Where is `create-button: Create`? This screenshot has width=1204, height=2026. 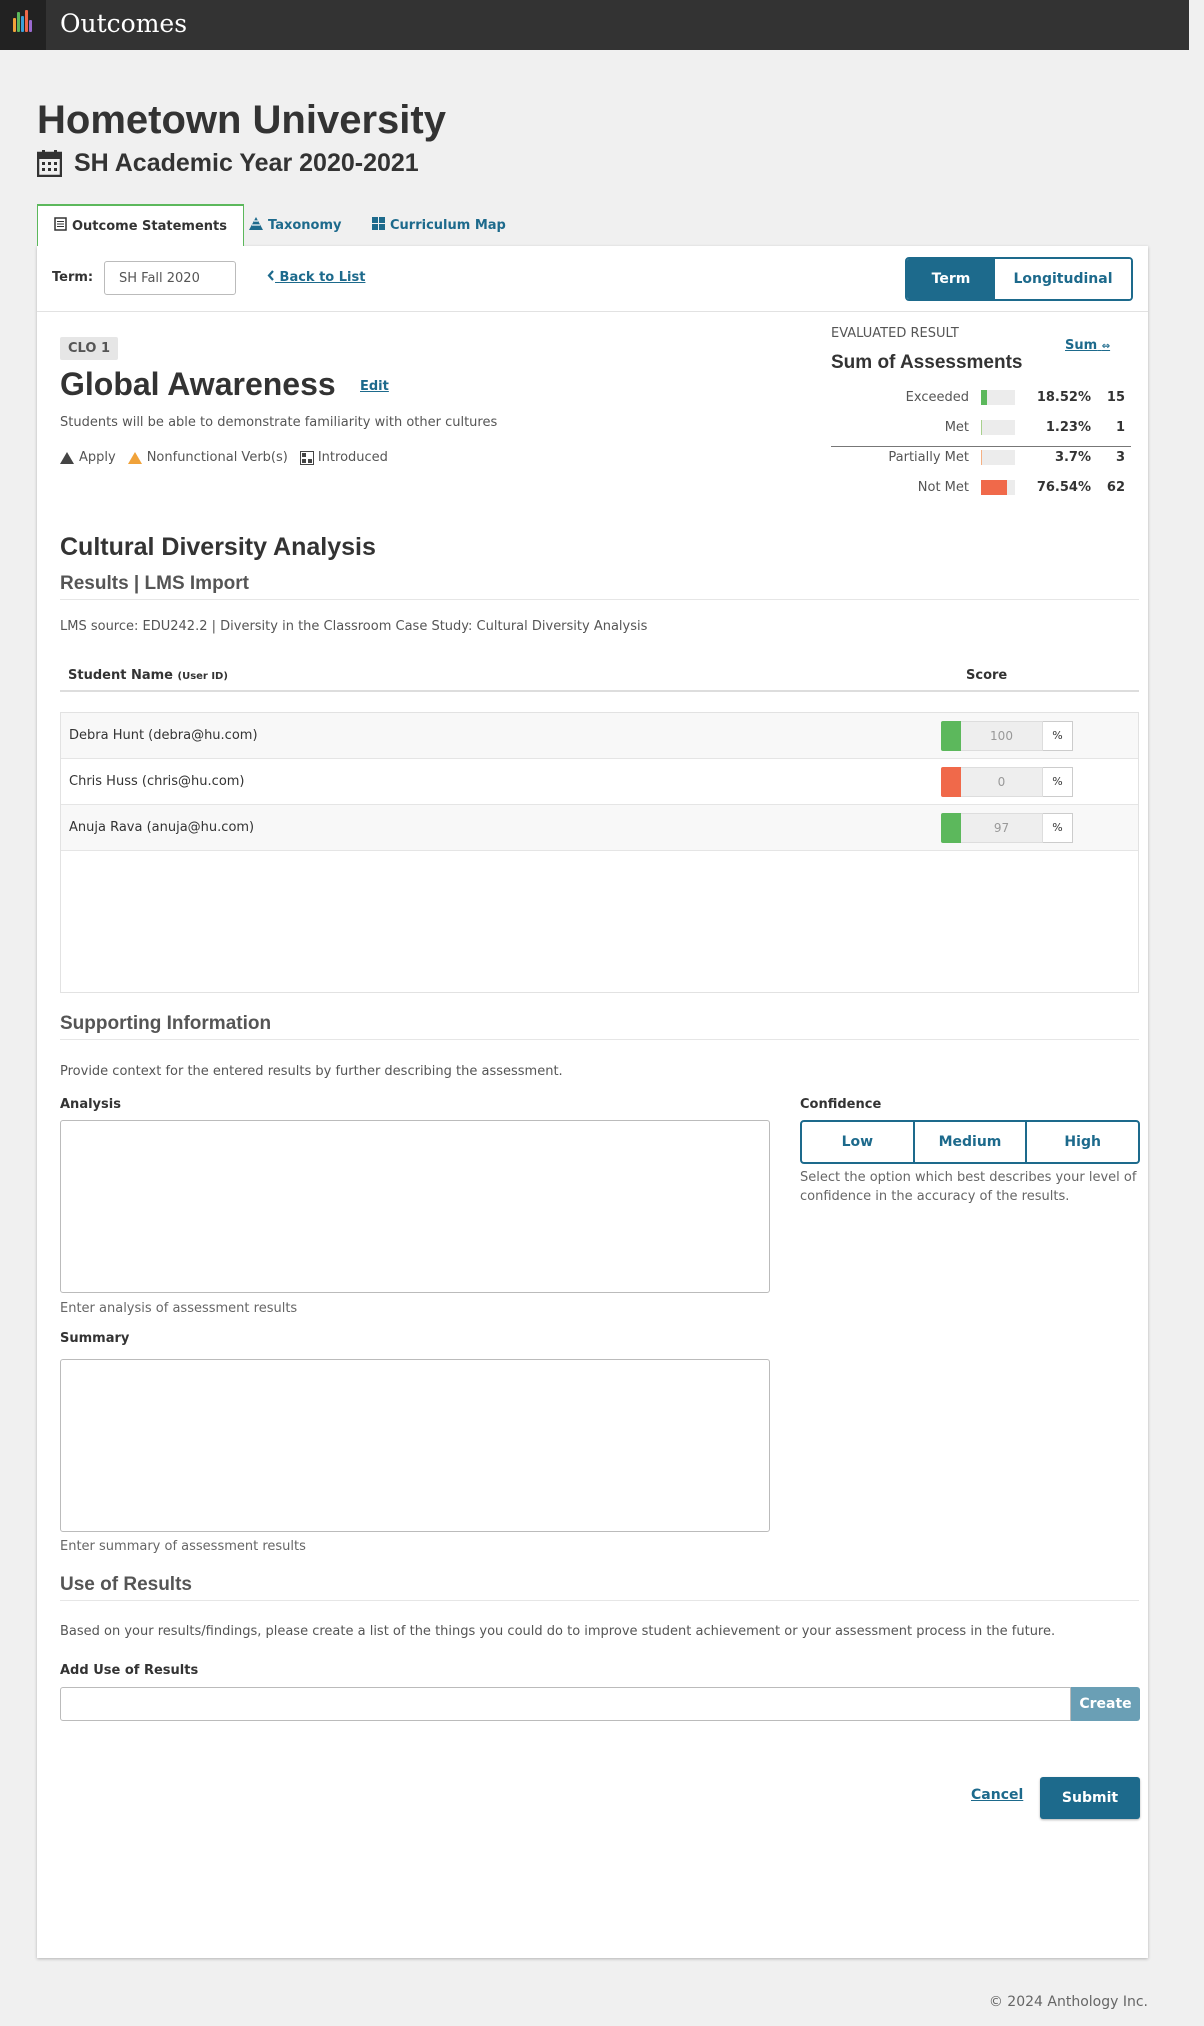 create-button: Create is located at coordinates (1105, 1704).